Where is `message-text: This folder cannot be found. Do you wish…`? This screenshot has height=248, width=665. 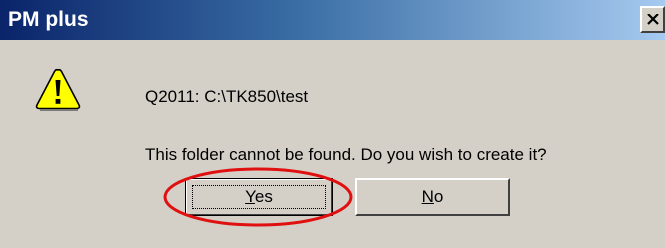
message-text: This folder cannot be found. Do you wish… is located at coordinates (346, 154).